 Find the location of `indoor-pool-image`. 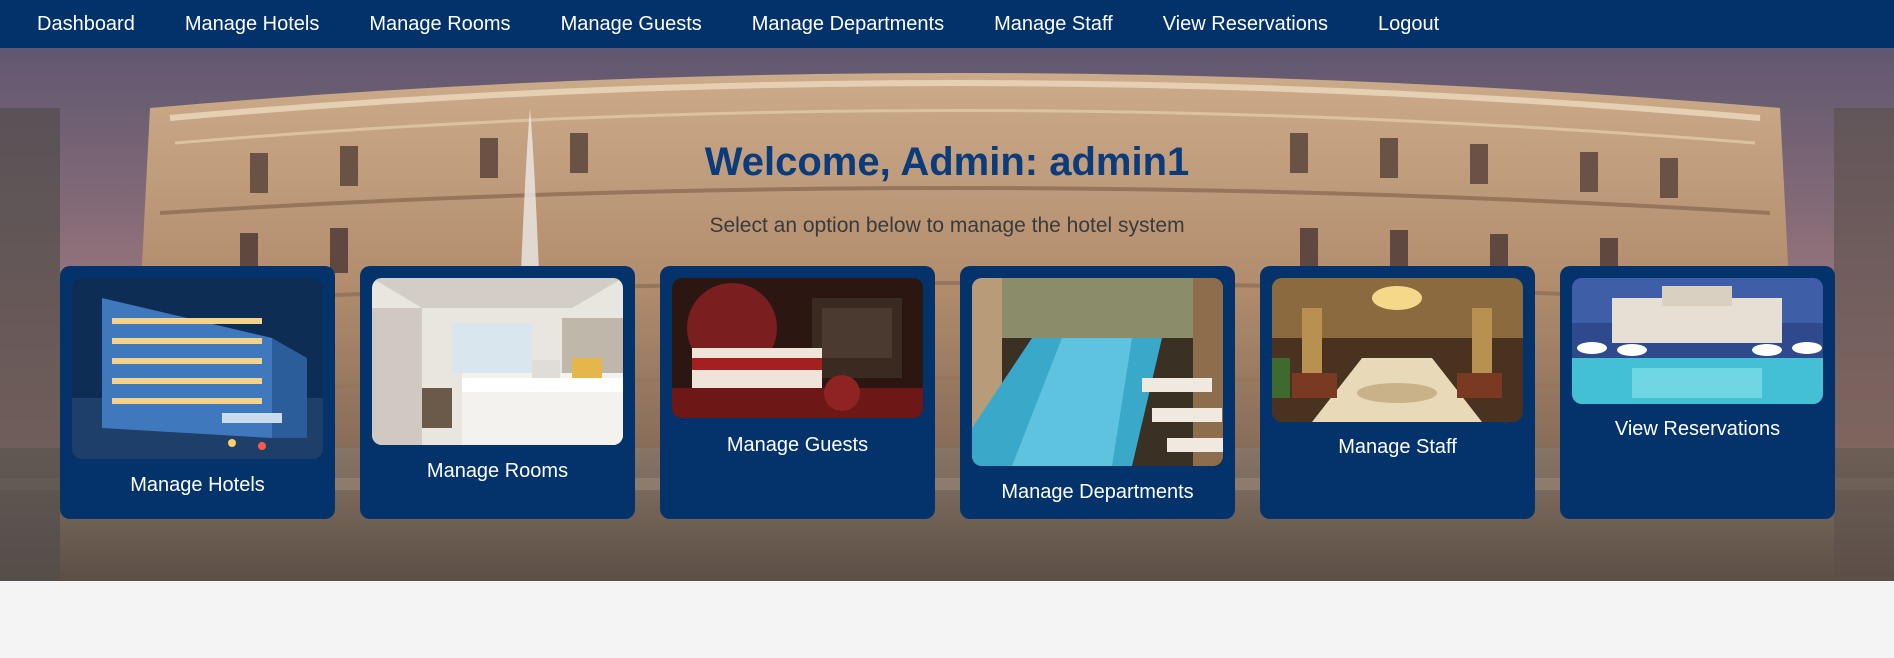

indoor-pool-image is located at coordinates (1097, 372).